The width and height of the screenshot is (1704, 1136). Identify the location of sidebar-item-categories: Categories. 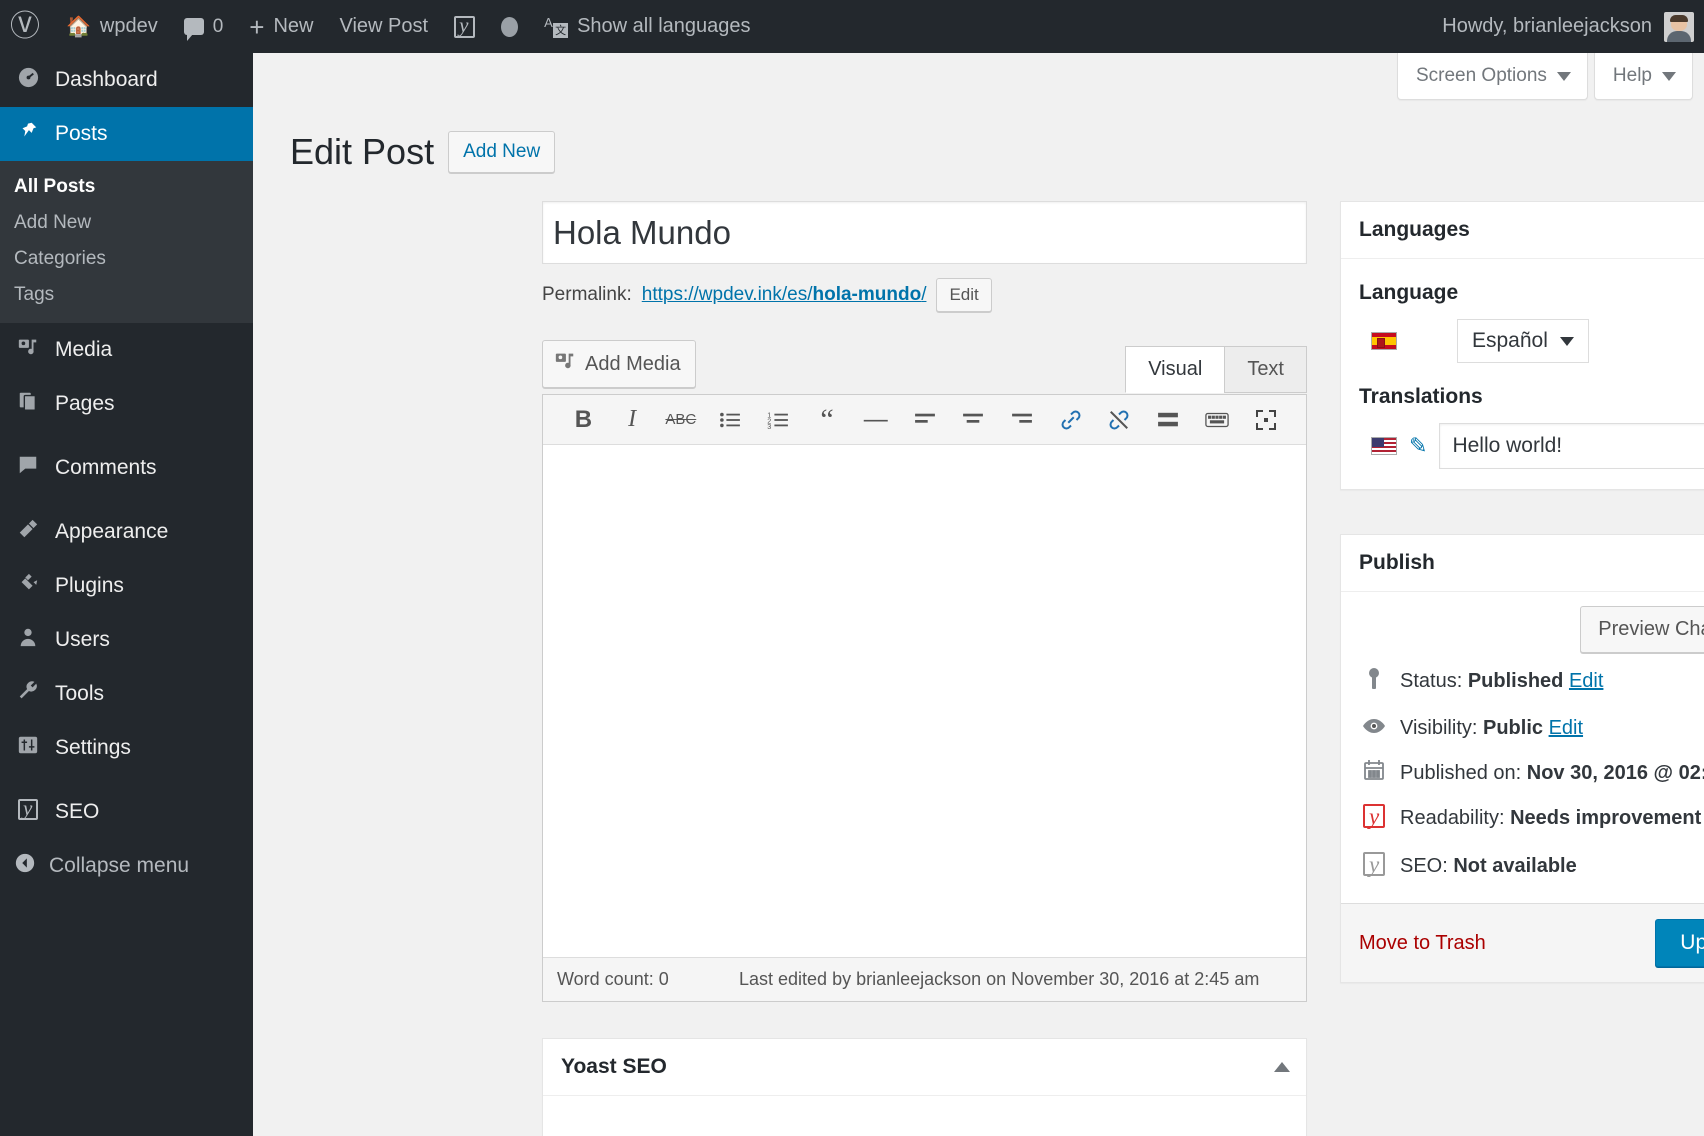
(126, 259).